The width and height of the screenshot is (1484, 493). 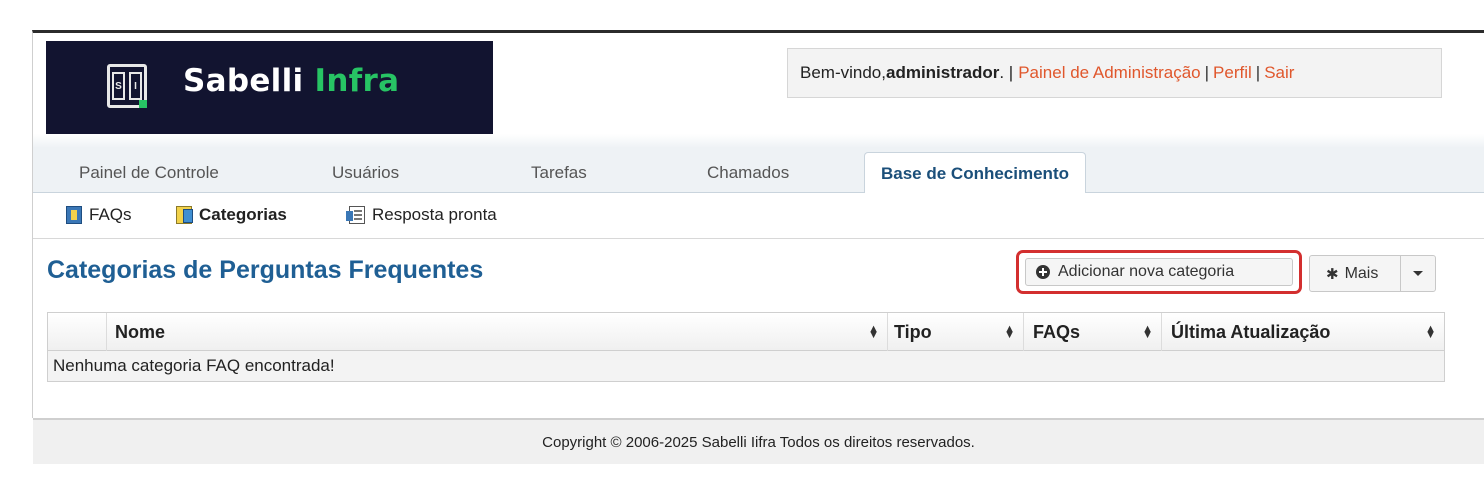 What do you see at coordinates (1232, 73) in the screenshot?
I see `profile-link: Perfil` at bounding box center [1232, 73].